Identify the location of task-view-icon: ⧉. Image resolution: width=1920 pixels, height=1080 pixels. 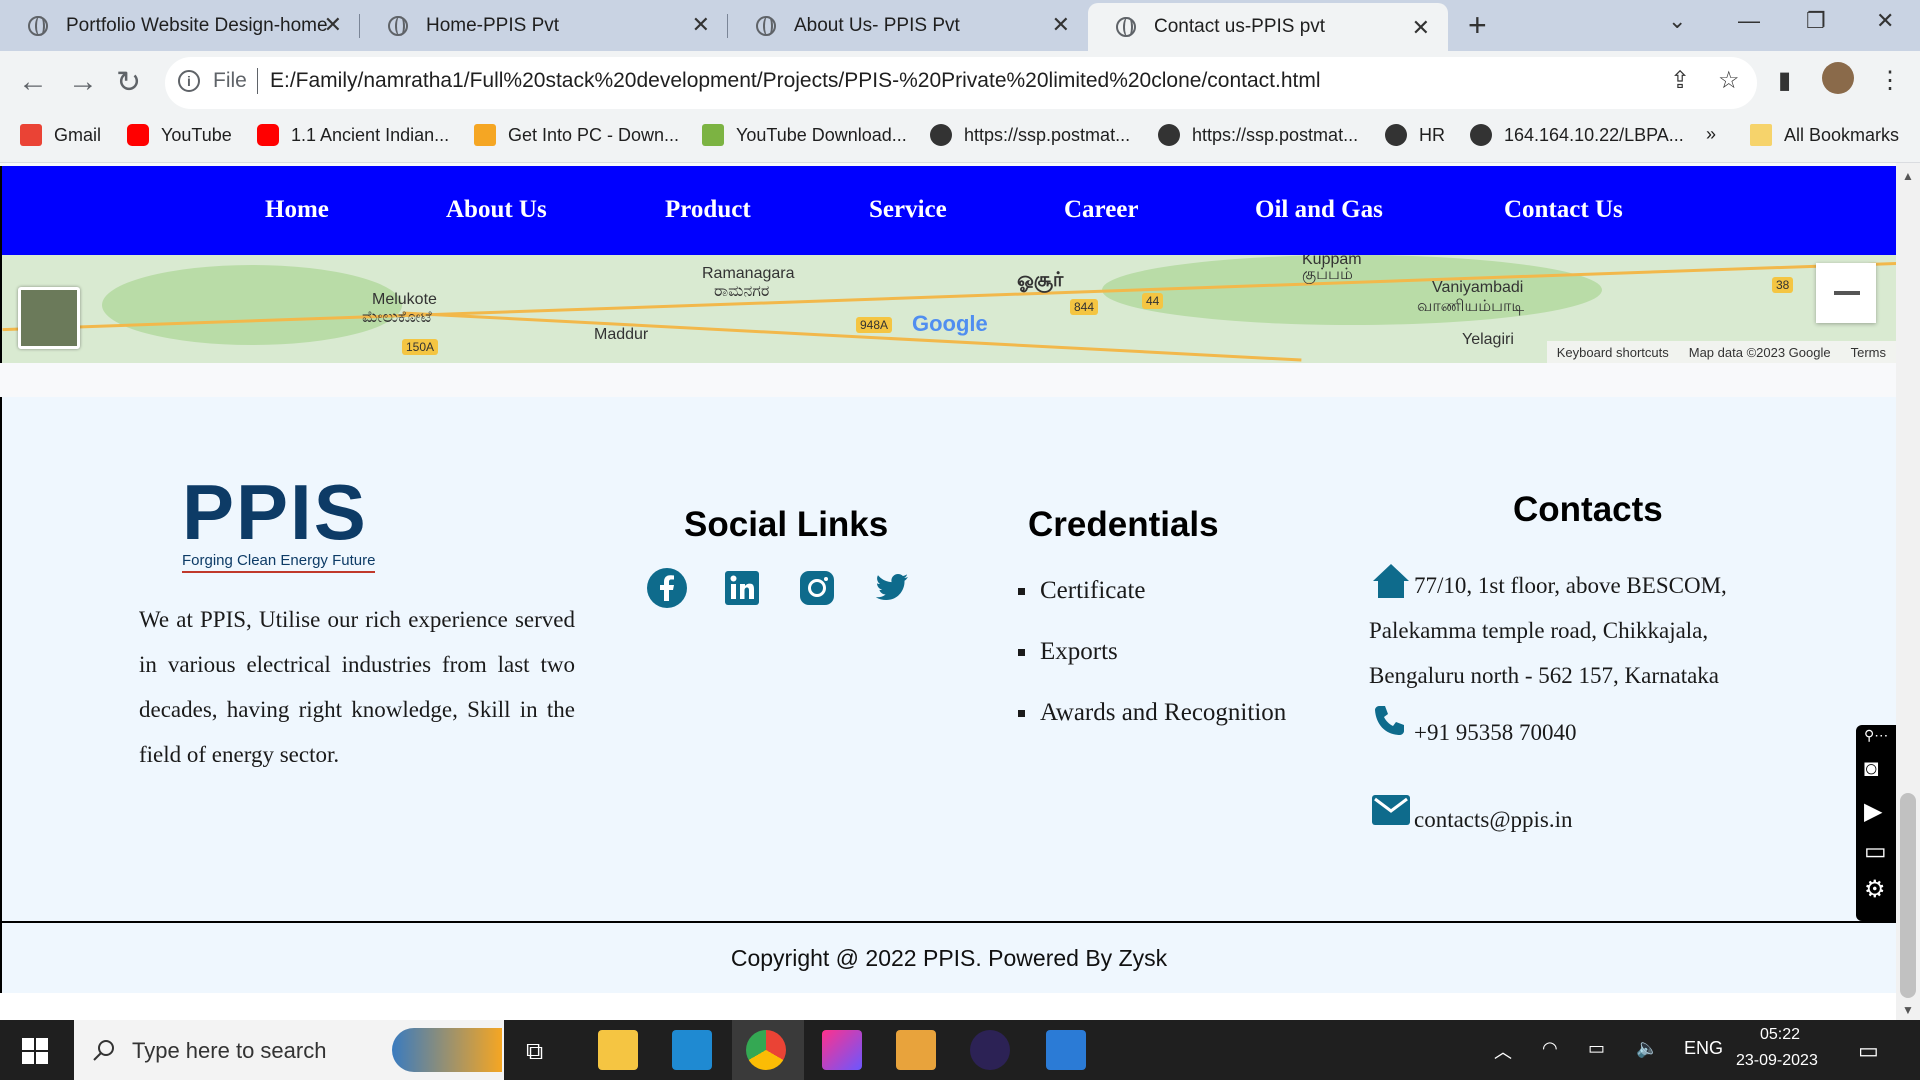
(534, 1052).